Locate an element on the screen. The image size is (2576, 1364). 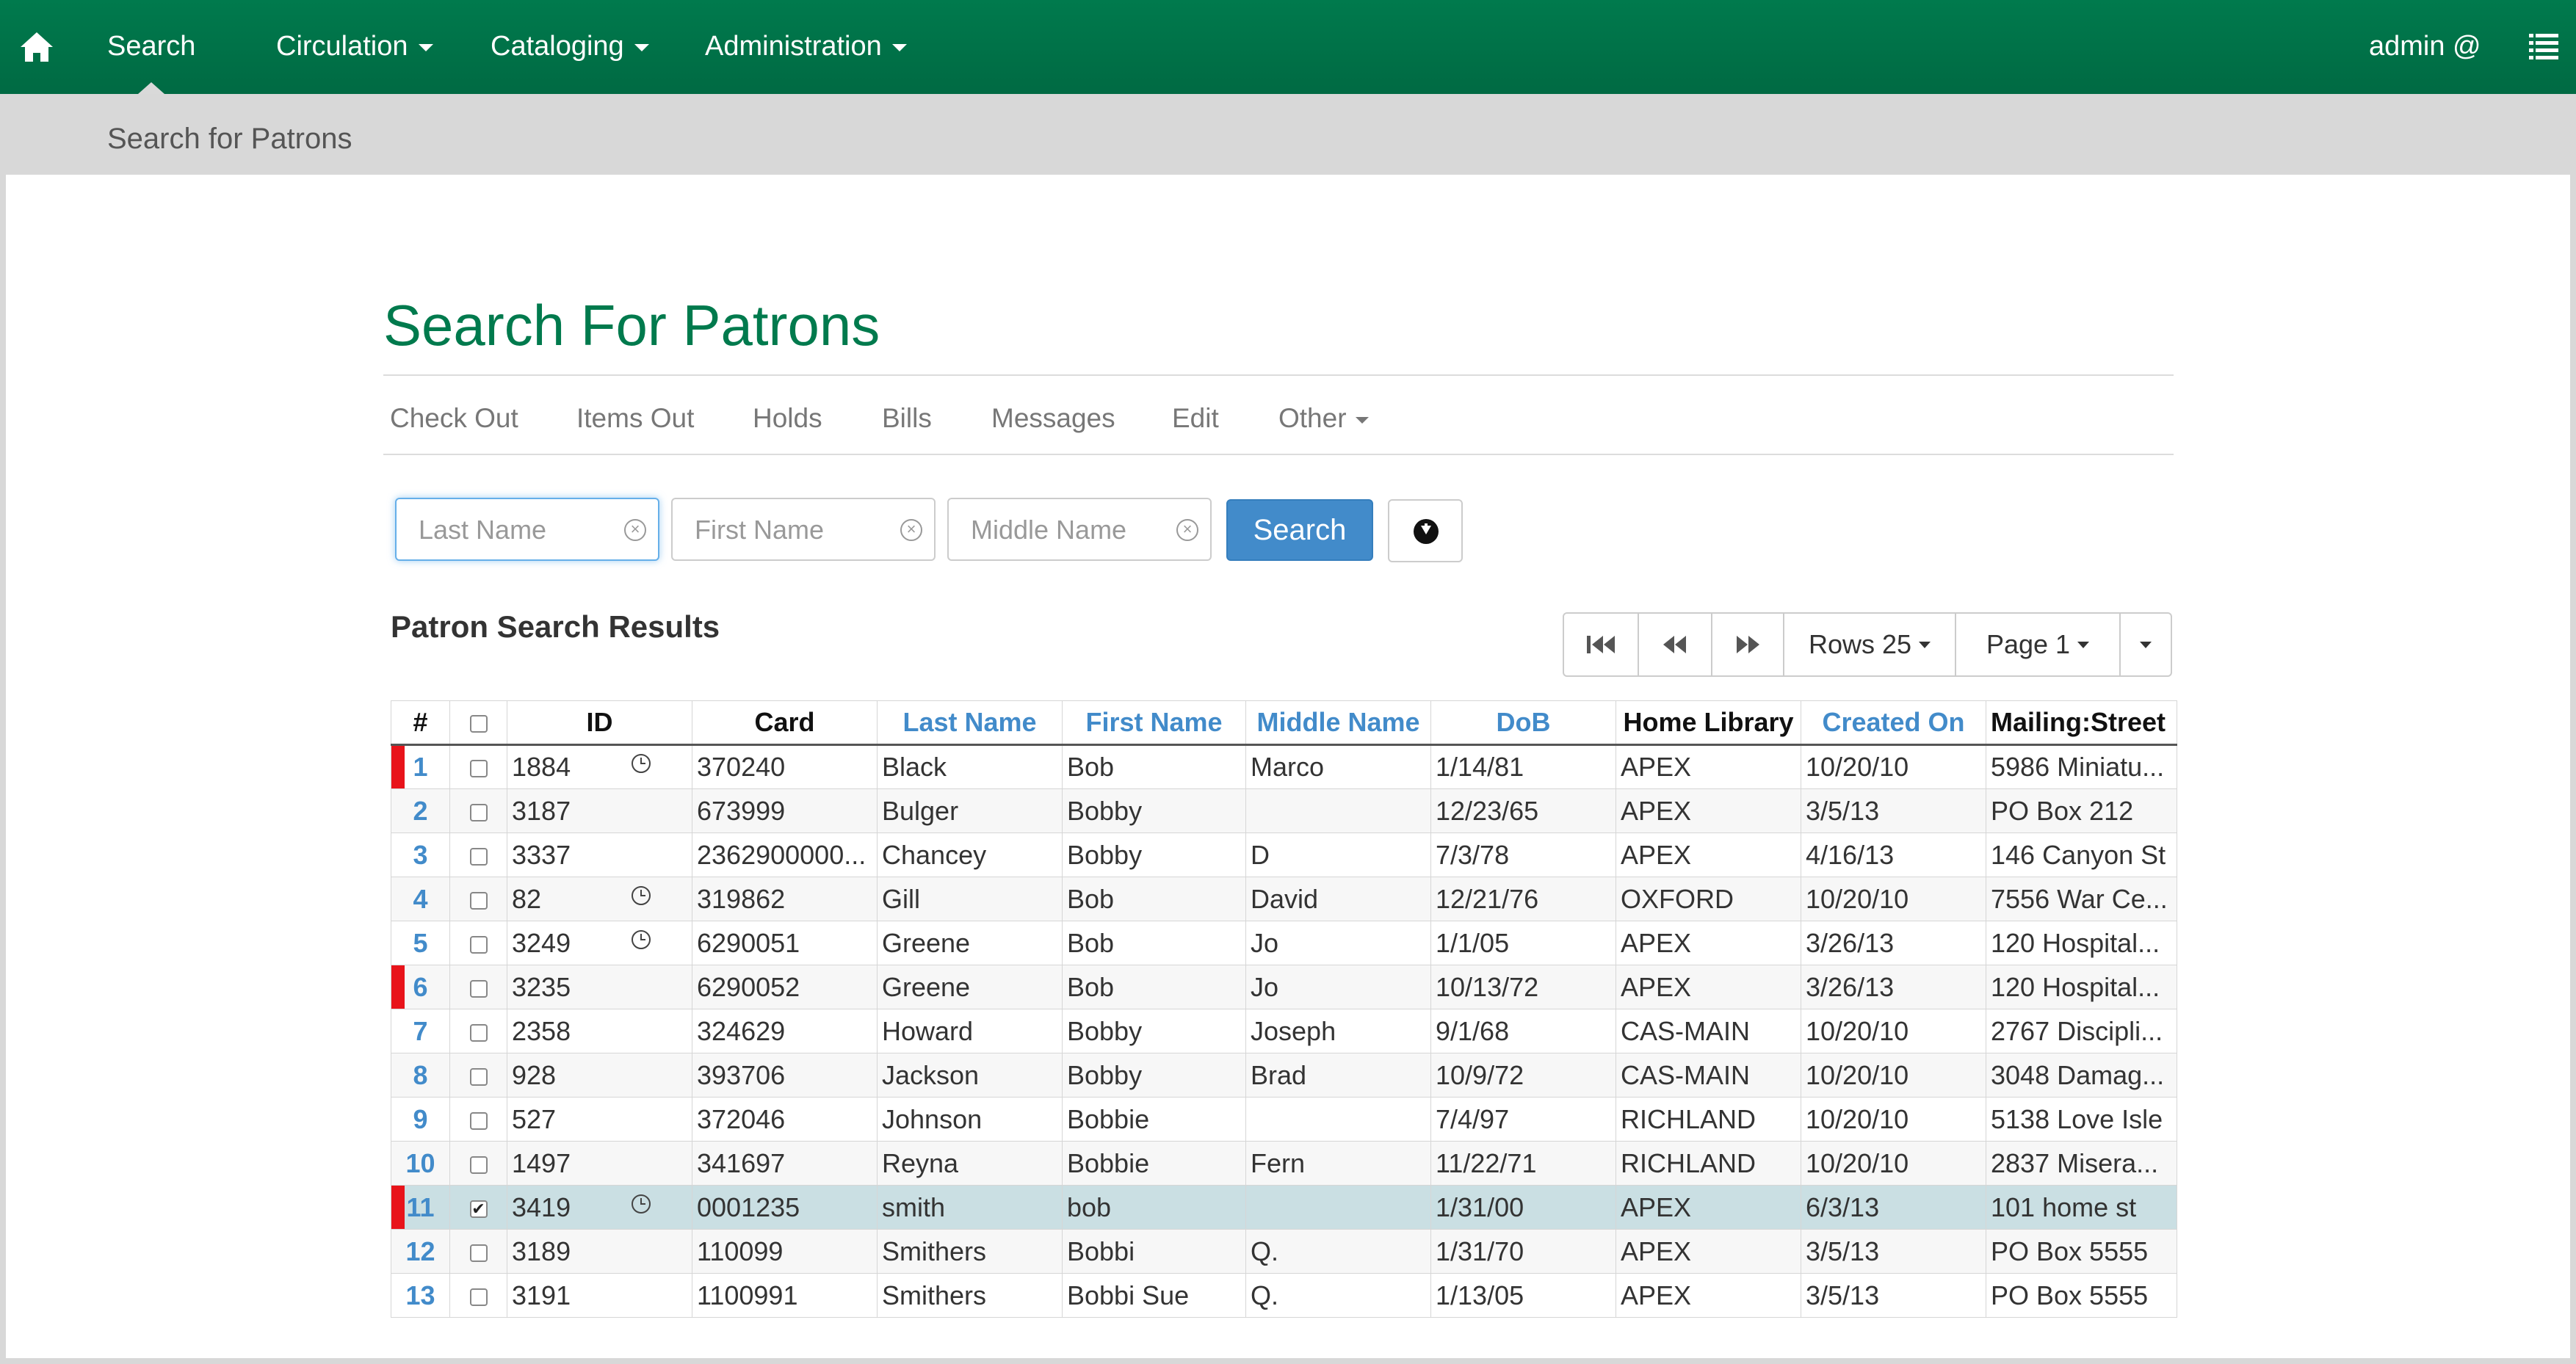
col-header-last-name: Last Name is located at coordinates (970, 723).